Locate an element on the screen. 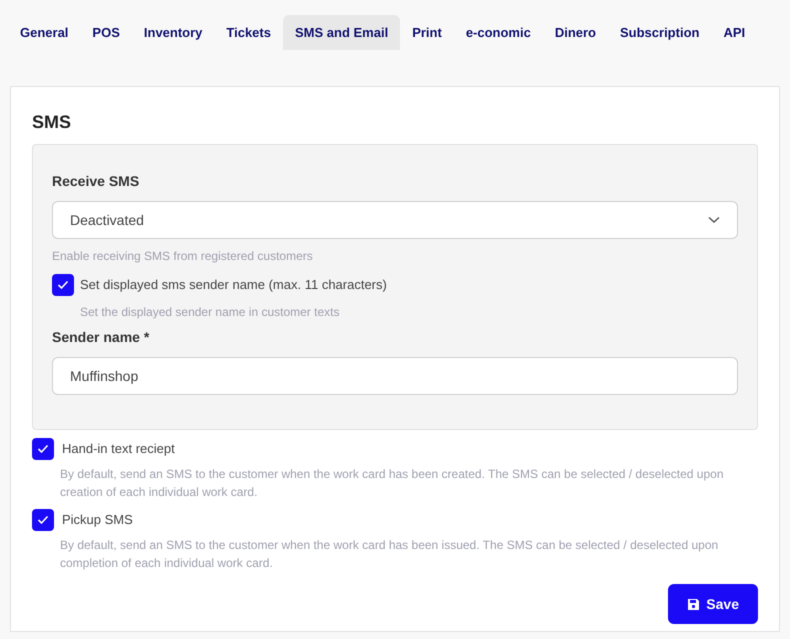  tab: Tickets is located at coordinates (248, 32).